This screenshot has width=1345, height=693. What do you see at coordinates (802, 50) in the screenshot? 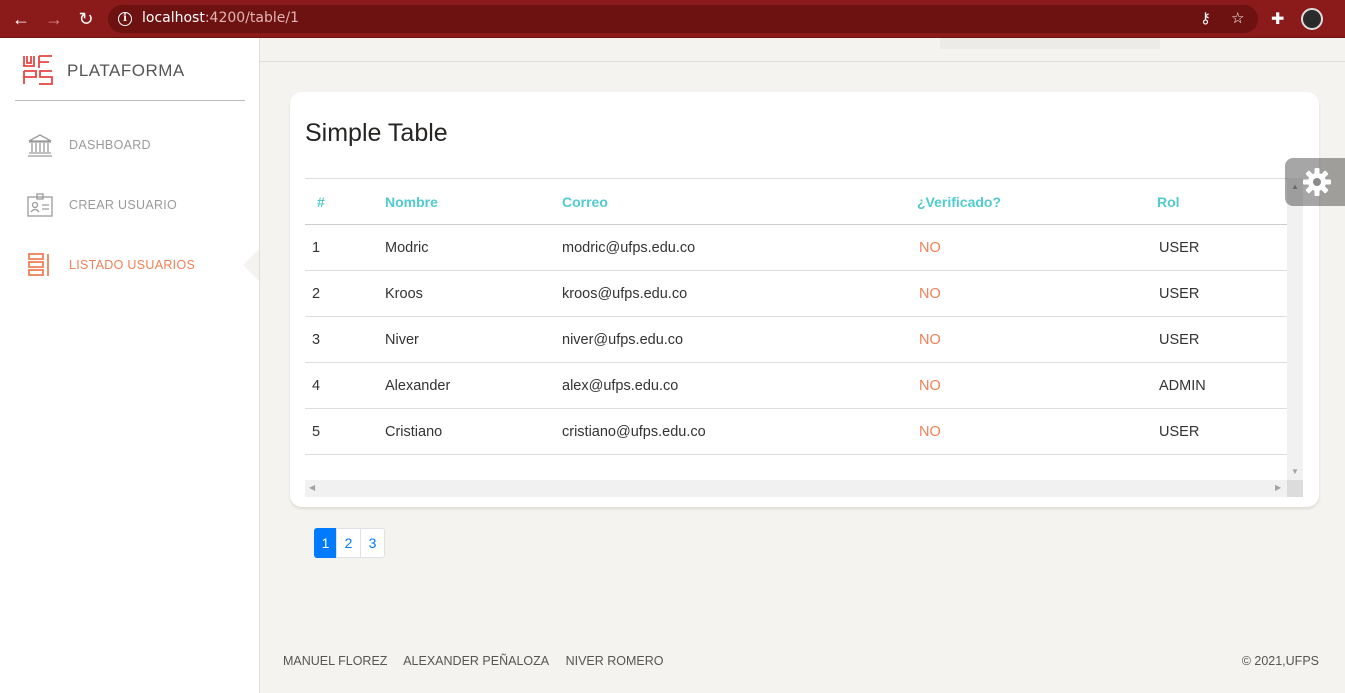
I see `top-navbar` at bounding box center [802, 50].